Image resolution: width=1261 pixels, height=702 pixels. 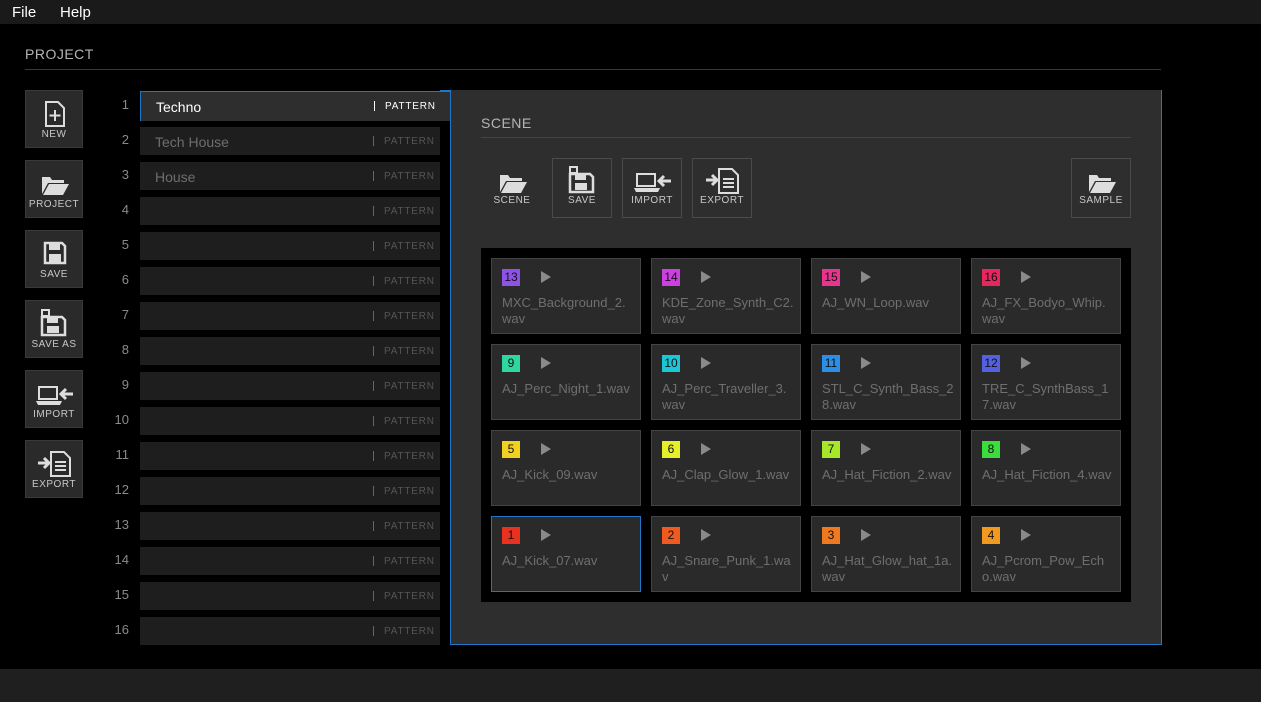 What do you see at coordinates (24, 12) in the screenshot?
I see `menu-file: File` at bounding box center [24, 12].